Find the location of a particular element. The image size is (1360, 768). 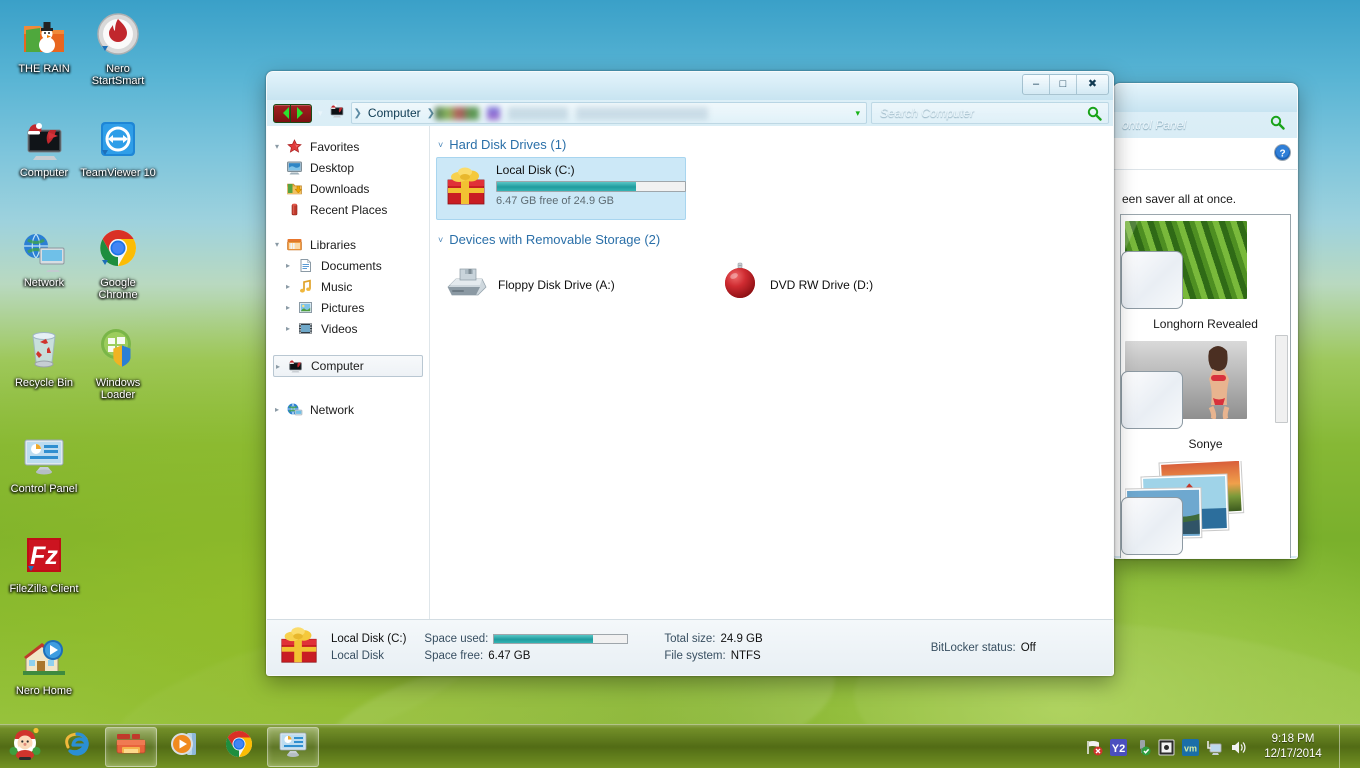

remote-desktop-icon is located at coordinates (1214, 747).